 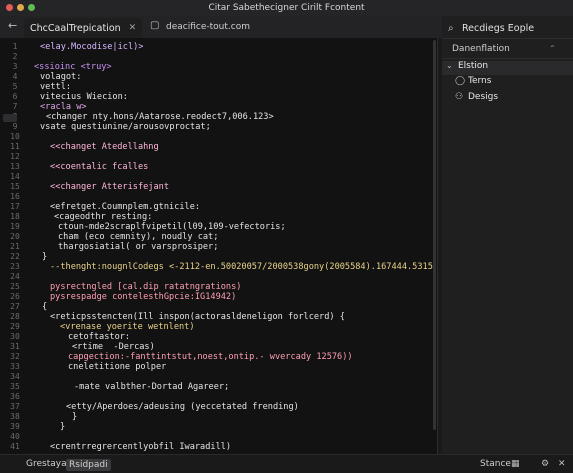 What do you see at coordinates (99, 337) in the screenshot?
I see `code-line: cetoftastor:` at bounding box center [99, 337].